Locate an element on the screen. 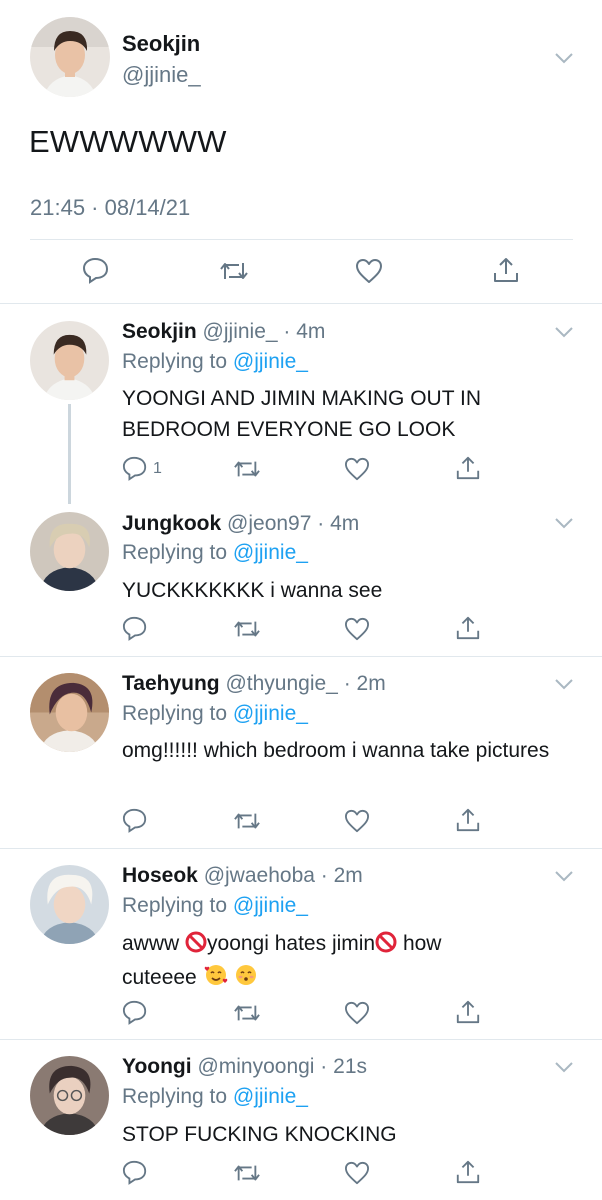  reply-text: awww yoongi hates jimin how cuteeee is located at coordinates (342, 962).